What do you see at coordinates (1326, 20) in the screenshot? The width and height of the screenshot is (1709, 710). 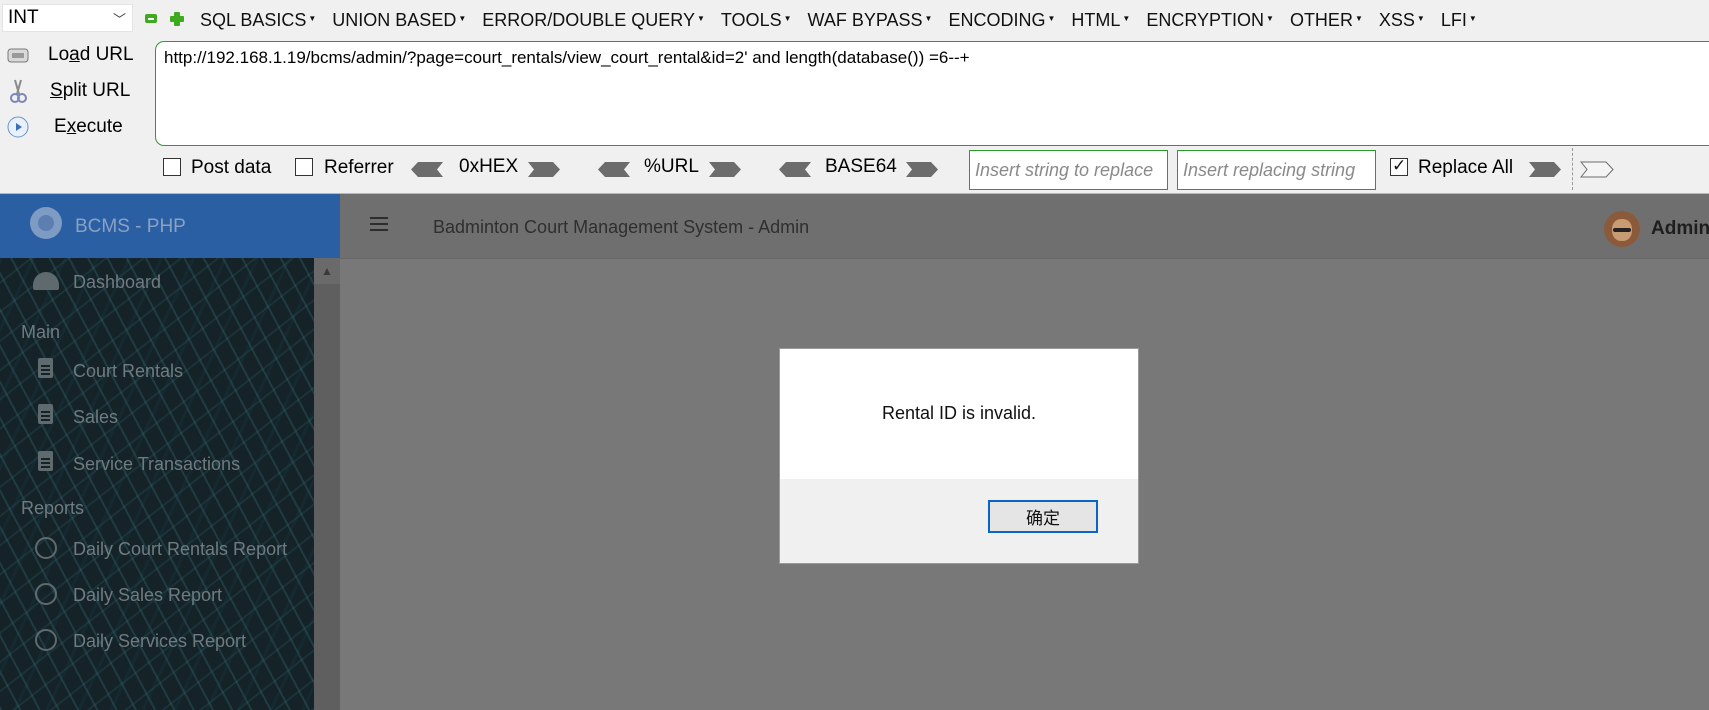 I see `menu-other: OTHER ▼` at bounding box center [1326, 20].